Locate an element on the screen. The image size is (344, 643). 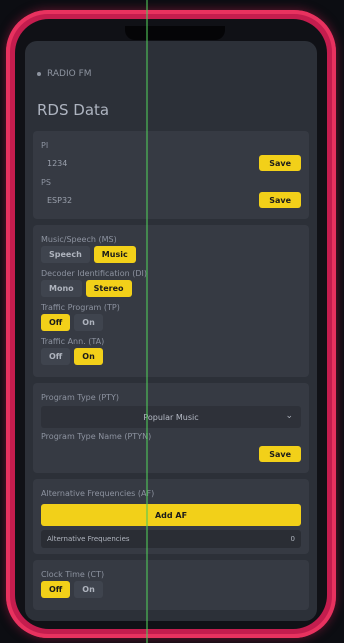
af-label: Alternative Frequencies (AF) is located at coordinates (98, 493).